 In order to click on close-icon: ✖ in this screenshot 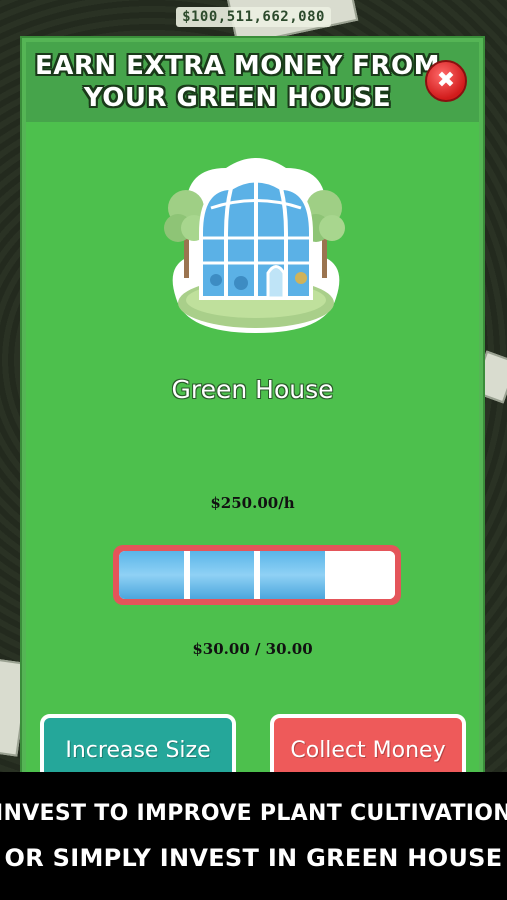, I will do `click(446, 80)`.